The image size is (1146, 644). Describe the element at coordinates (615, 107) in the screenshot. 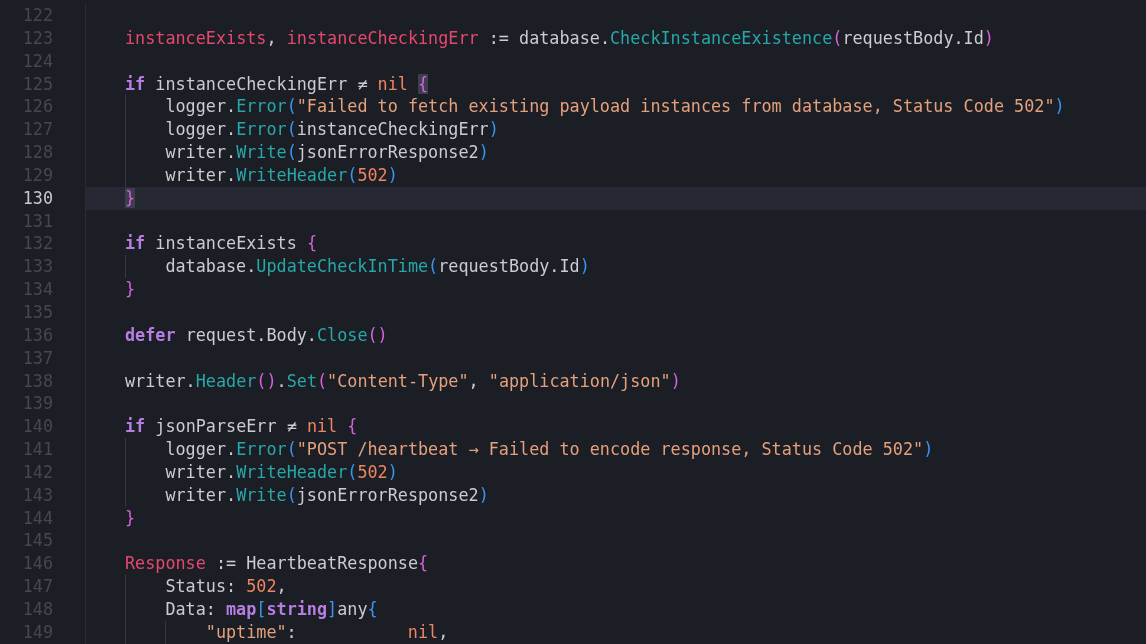

I see `code-line: logger.Error("Failed to fetch existing payload instances from database, Status Code 502")` at that location.